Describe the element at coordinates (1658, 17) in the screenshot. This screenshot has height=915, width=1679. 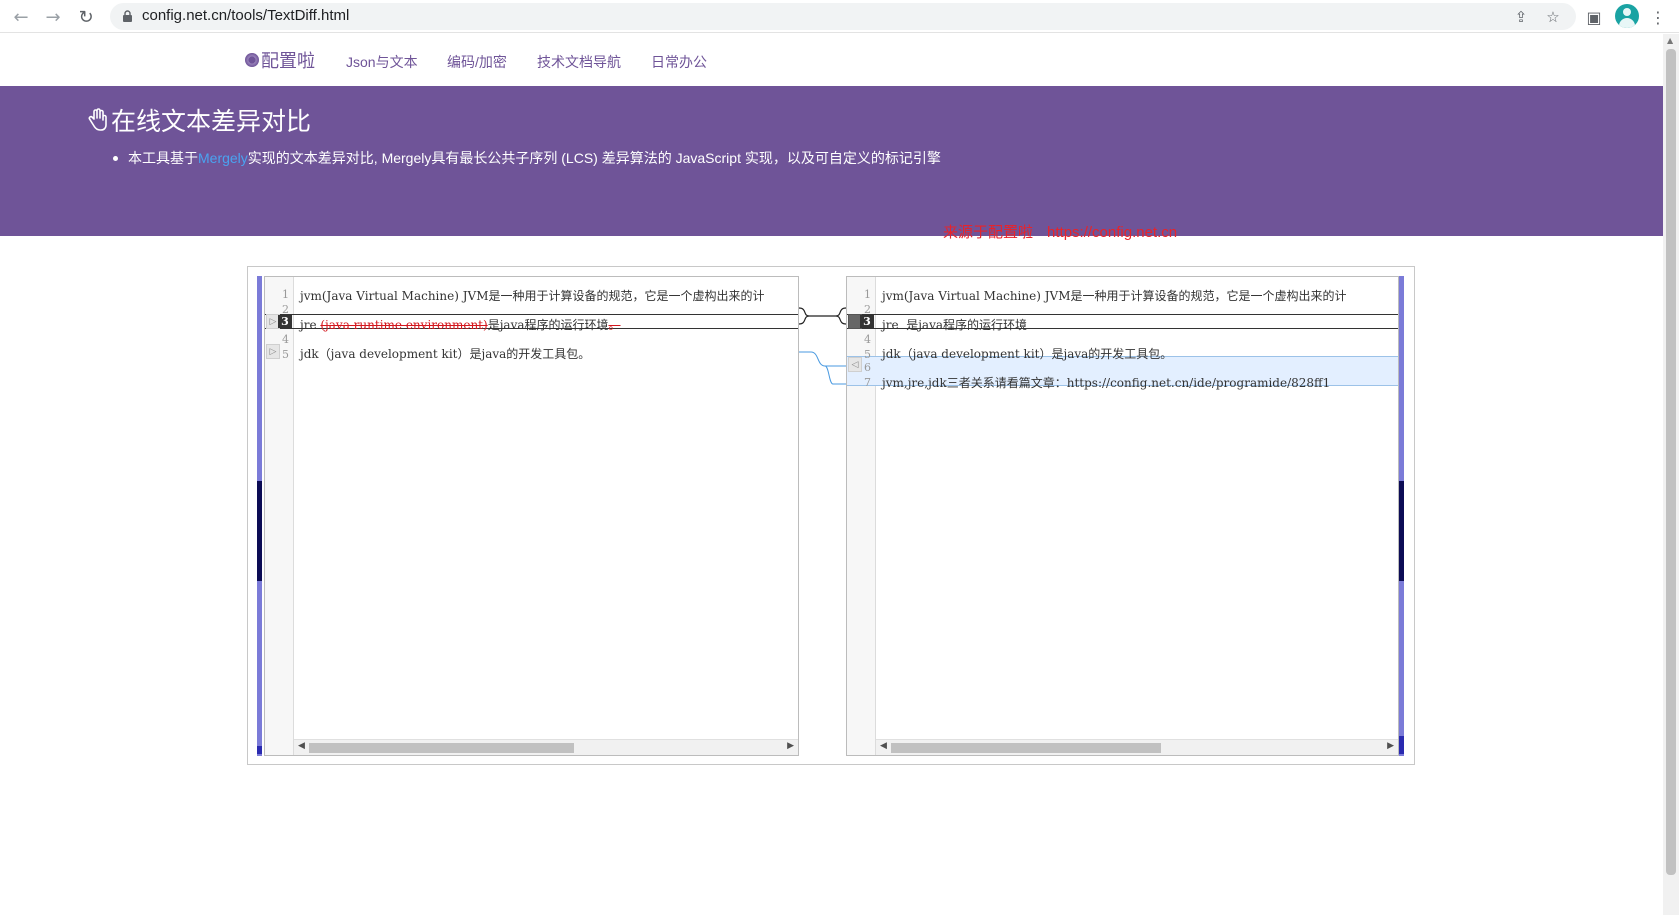
I see `menu-icon: ⋮` at that location.